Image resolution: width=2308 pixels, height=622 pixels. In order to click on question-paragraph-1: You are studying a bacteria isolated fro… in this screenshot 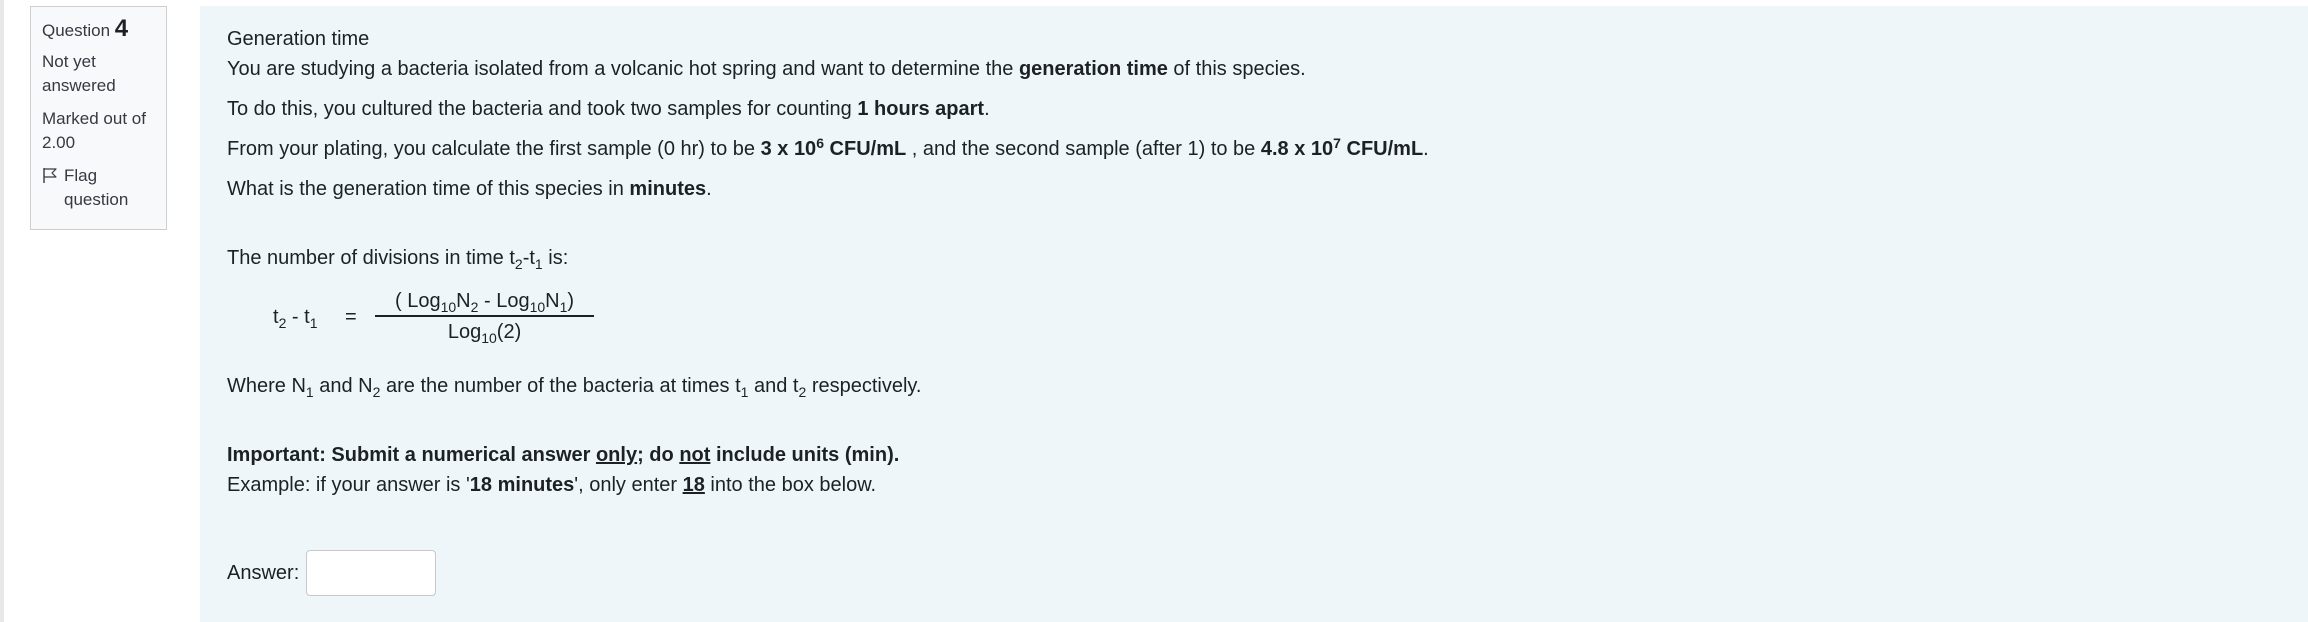, I will do `click(766, 69)`.